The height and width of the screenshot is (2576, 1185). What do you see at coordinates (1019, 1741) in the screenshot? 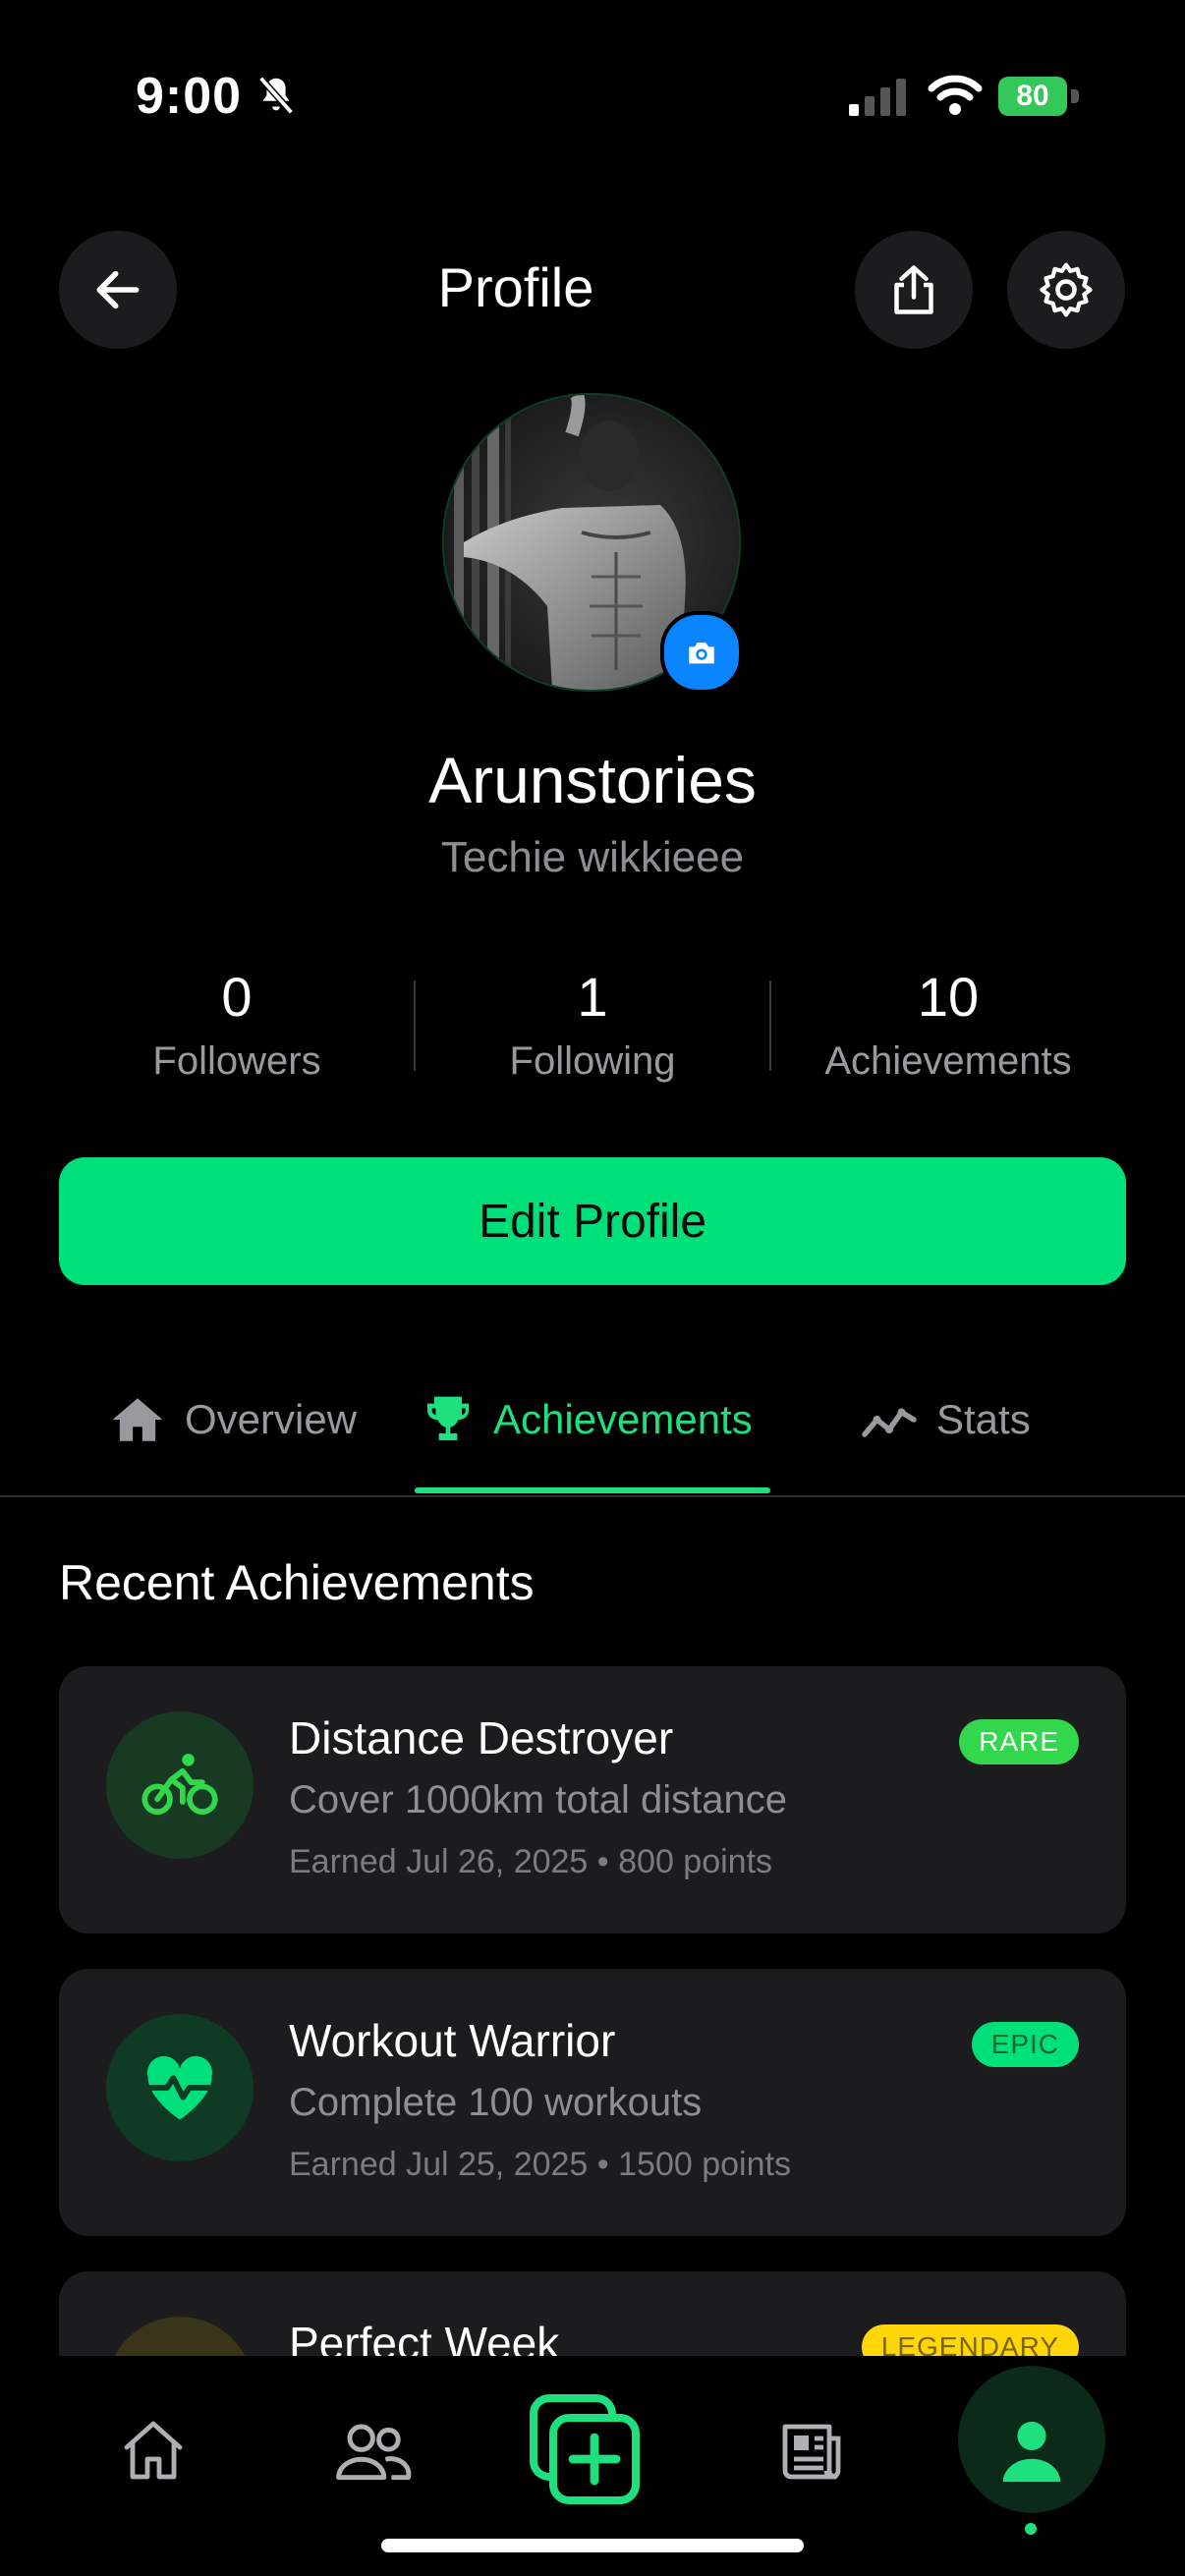
I see `rarity-badge: RARE` at bounding box center [1019, 1741].